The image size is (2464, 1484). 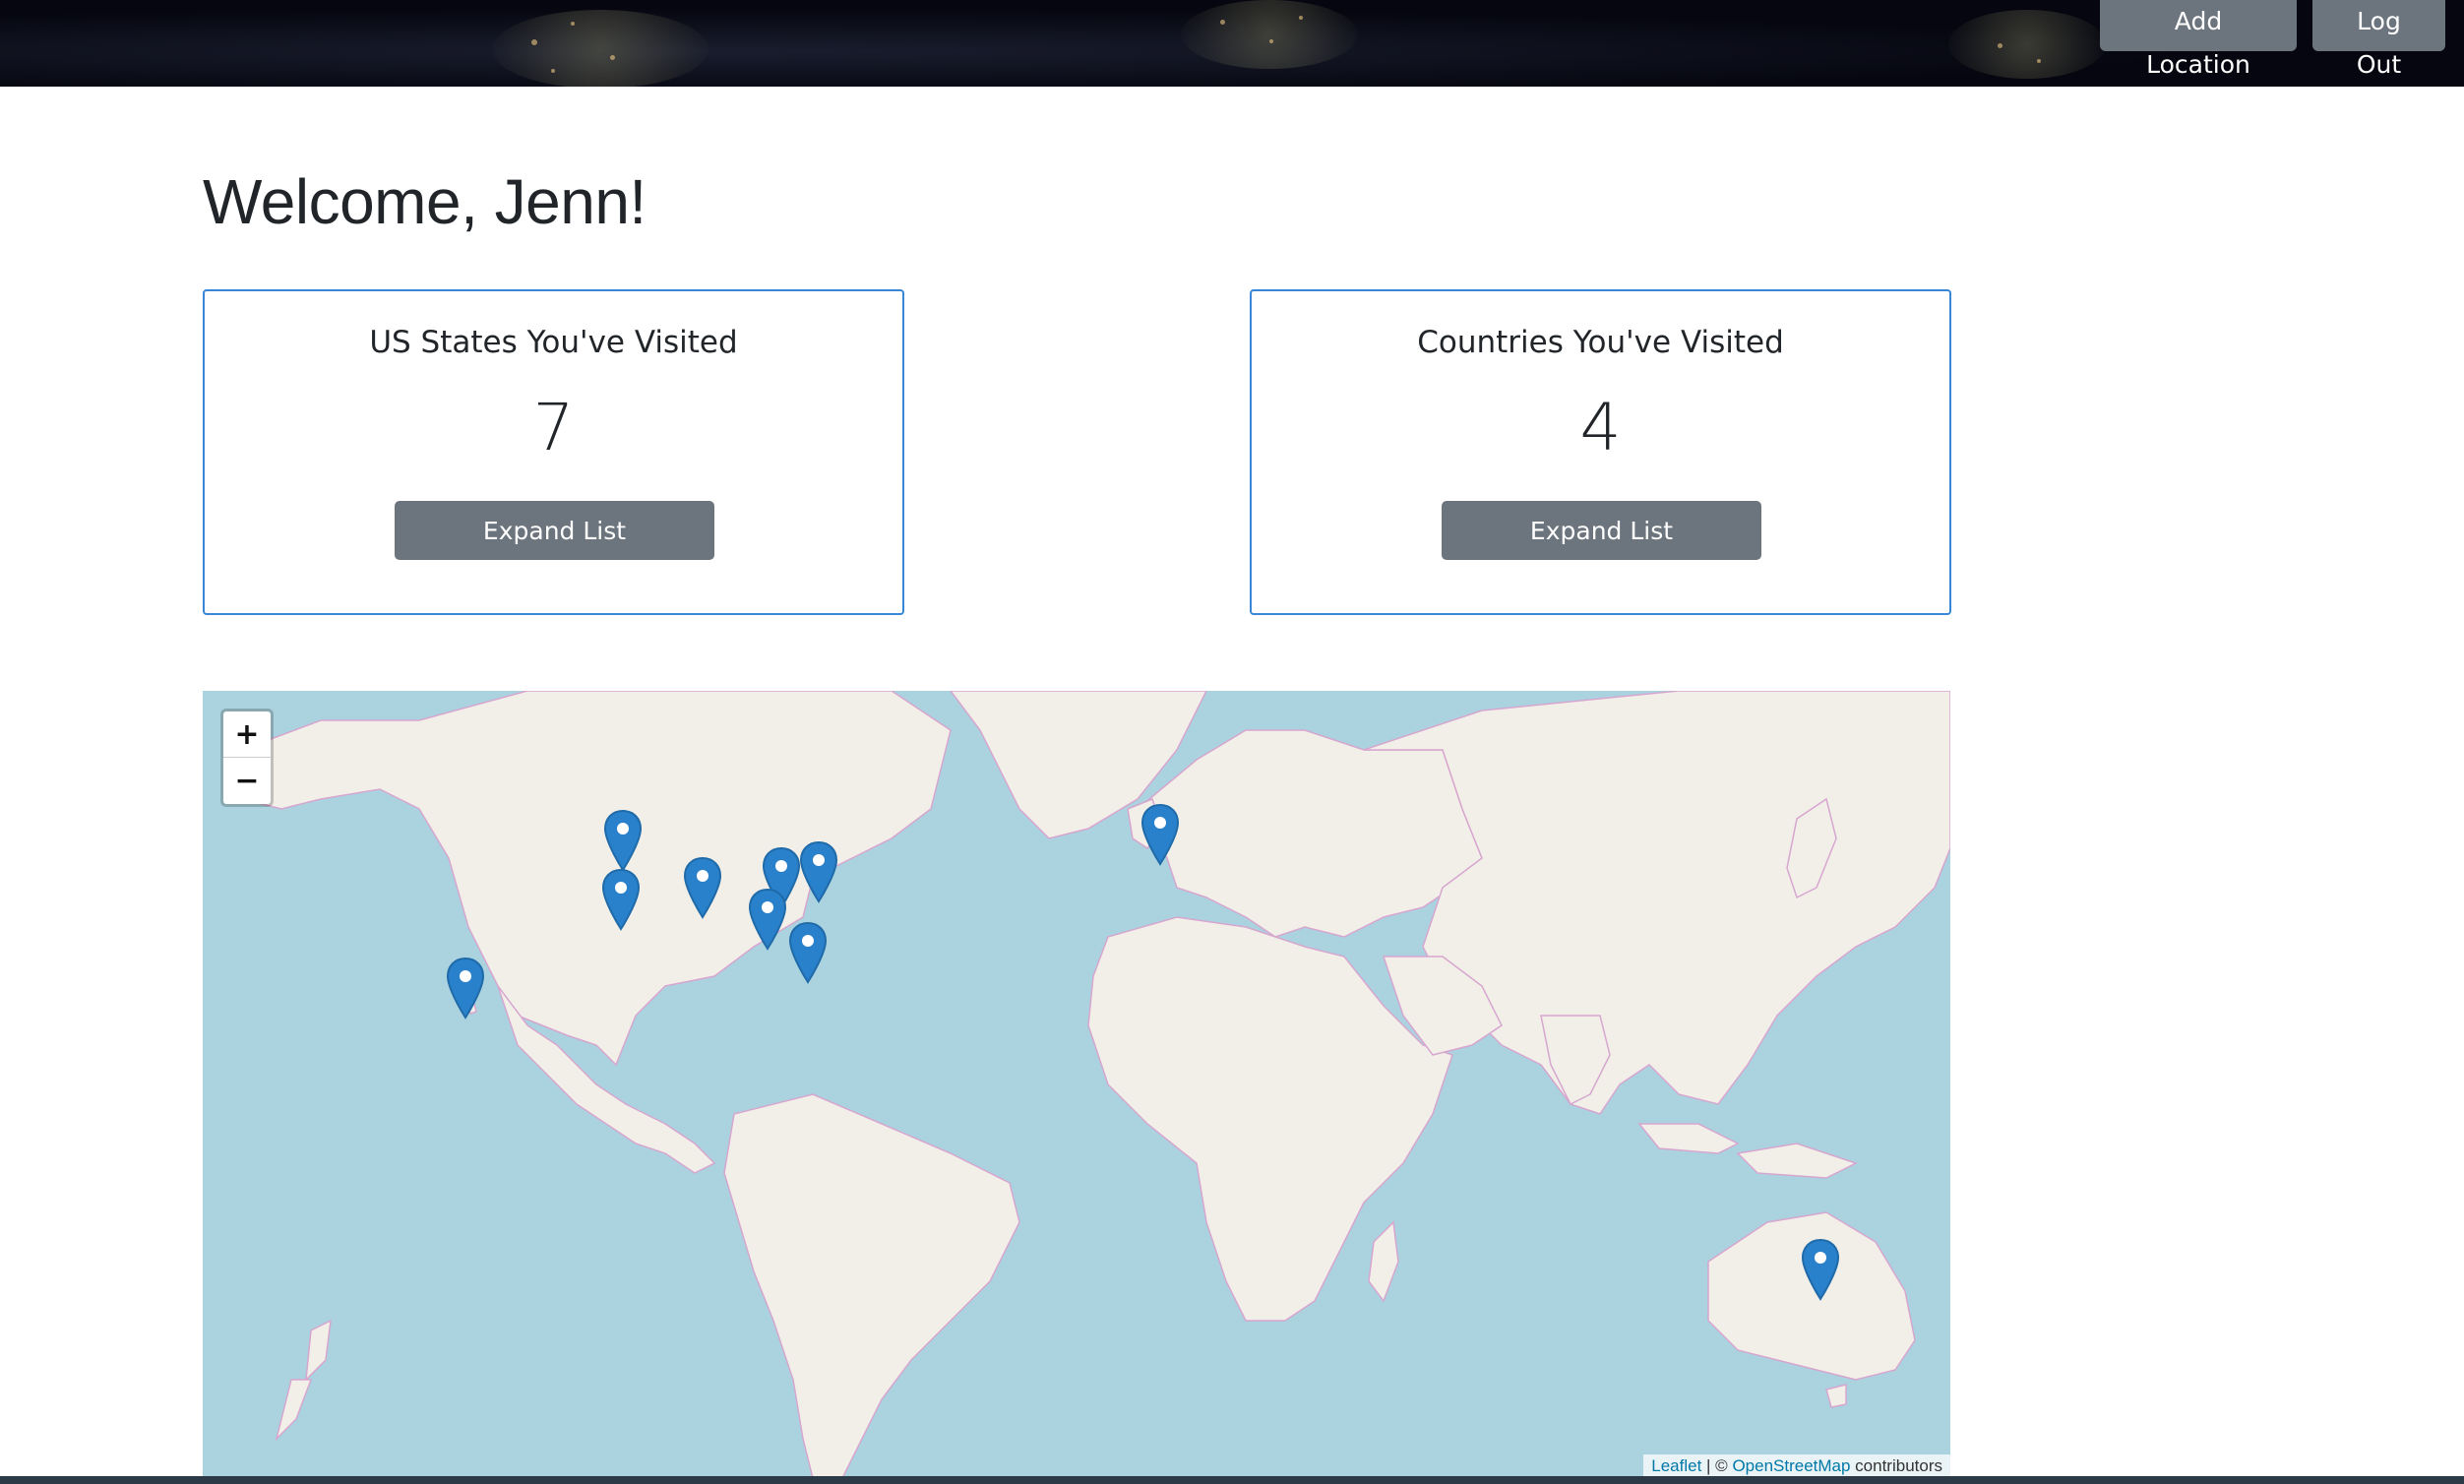 What do you see at coordinates (554, 531) in the screenshot?
I see `expand-states-list-button: Expand List` at bounding box center [554, 531].